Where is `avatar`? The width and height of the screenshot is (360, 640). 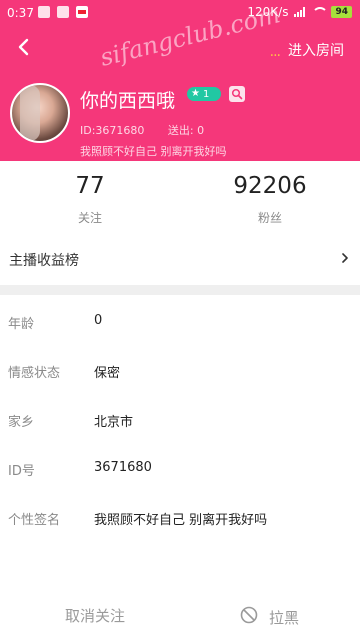
avatar is located at coordinates (40, 113).